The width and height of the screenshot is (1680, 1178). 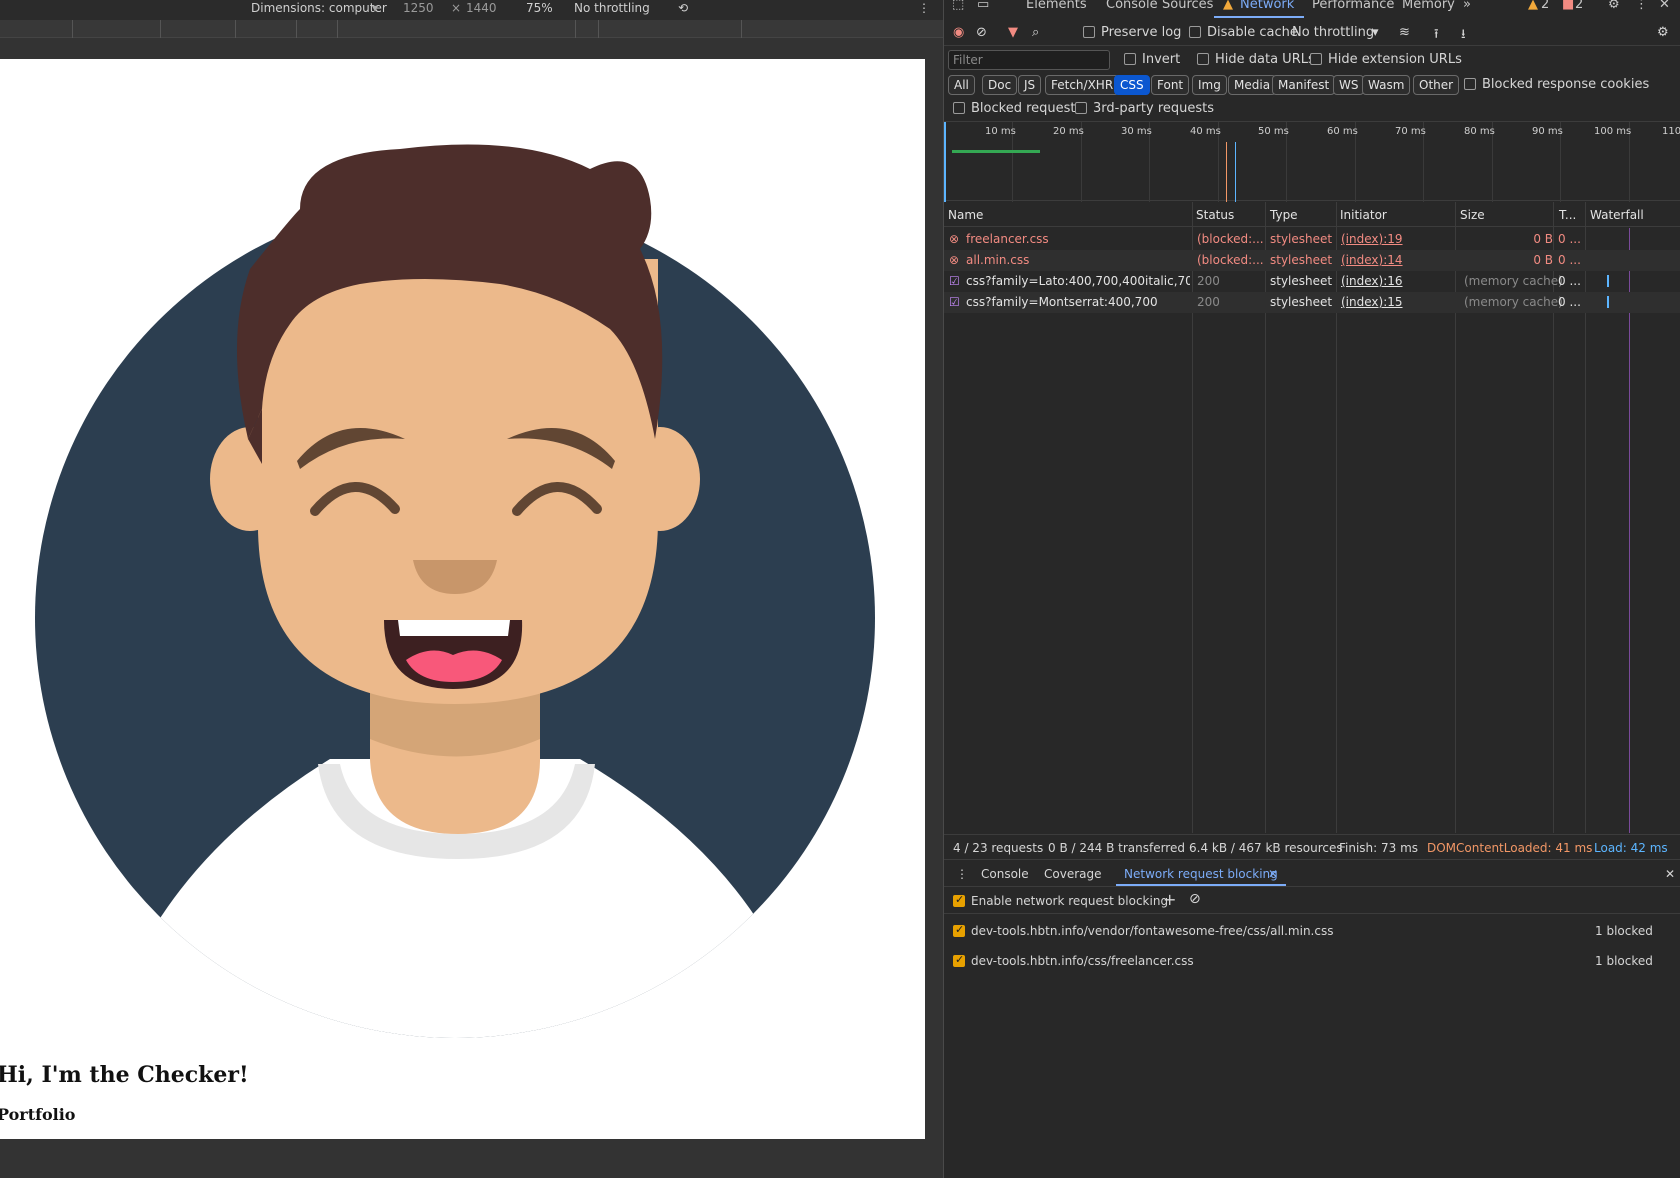 What do you see at coordinates (1144, 108) in the screenshot?
I see `third-party-checkbox: 3rd-party requests` at bounding box center [1144, 108].